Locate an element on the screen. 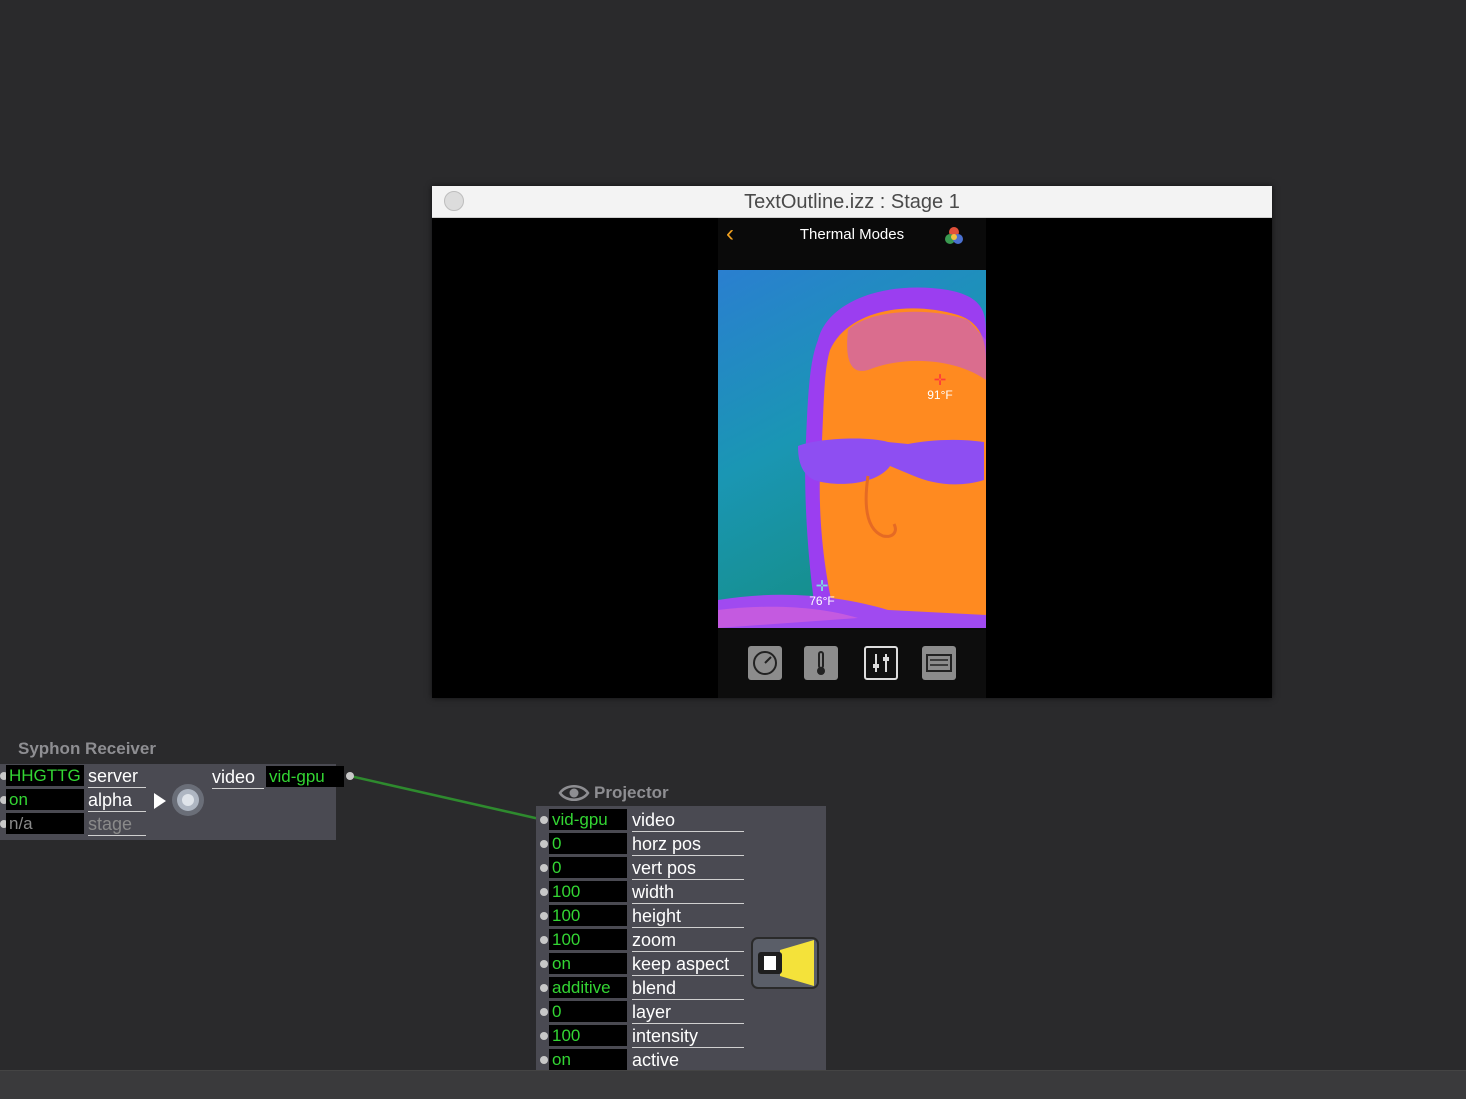 Image resolution: width=1466 pixels, height=1099 pixels. syphon-receiver-title: Syphon Receiver is located at coordinates (87, 749).